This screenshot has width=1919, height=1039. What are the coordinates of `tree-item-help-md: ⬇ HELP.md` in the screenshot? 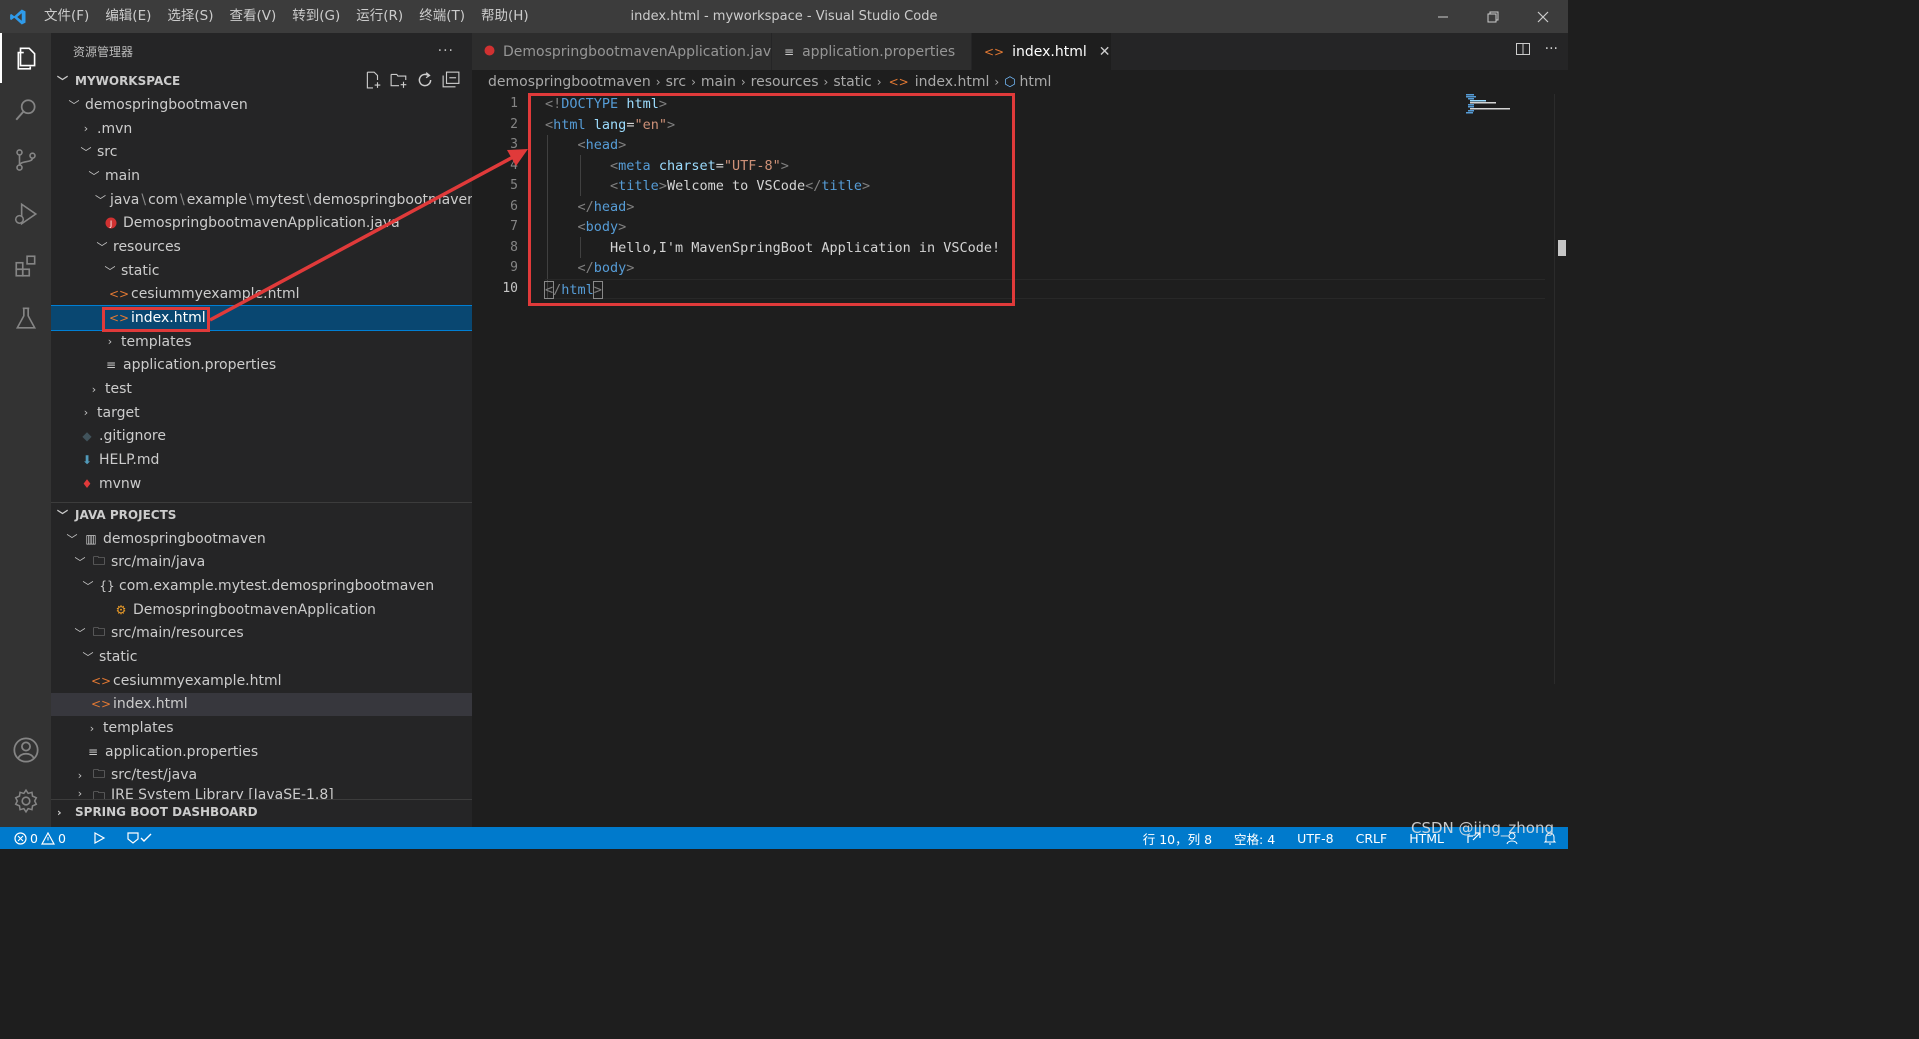 It's located at (261, 460).